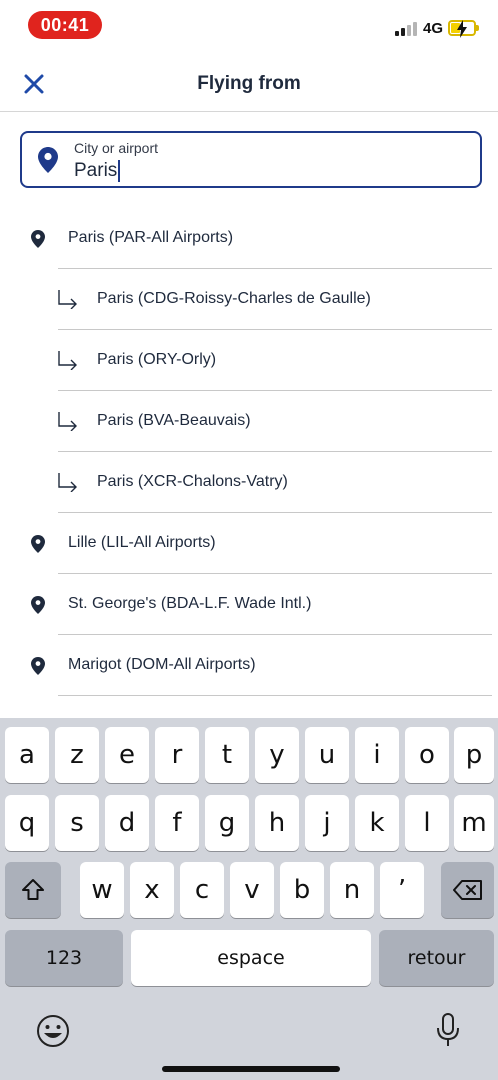  What do you see at coordinates (77, 755) in the screenshot?
I see `key-z: z` at bounding box center [77, 755].